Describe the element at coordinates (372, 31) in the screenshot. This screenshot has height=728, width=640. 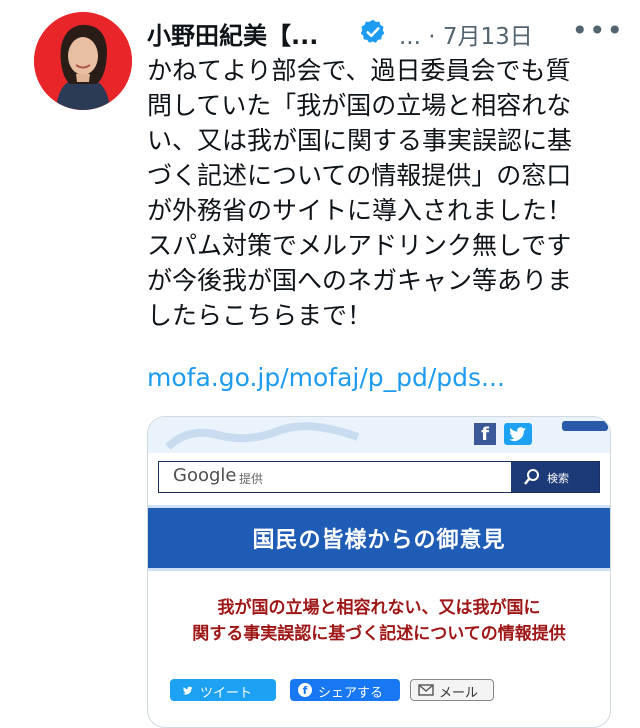
I see `verified-badge-icon` at that location.